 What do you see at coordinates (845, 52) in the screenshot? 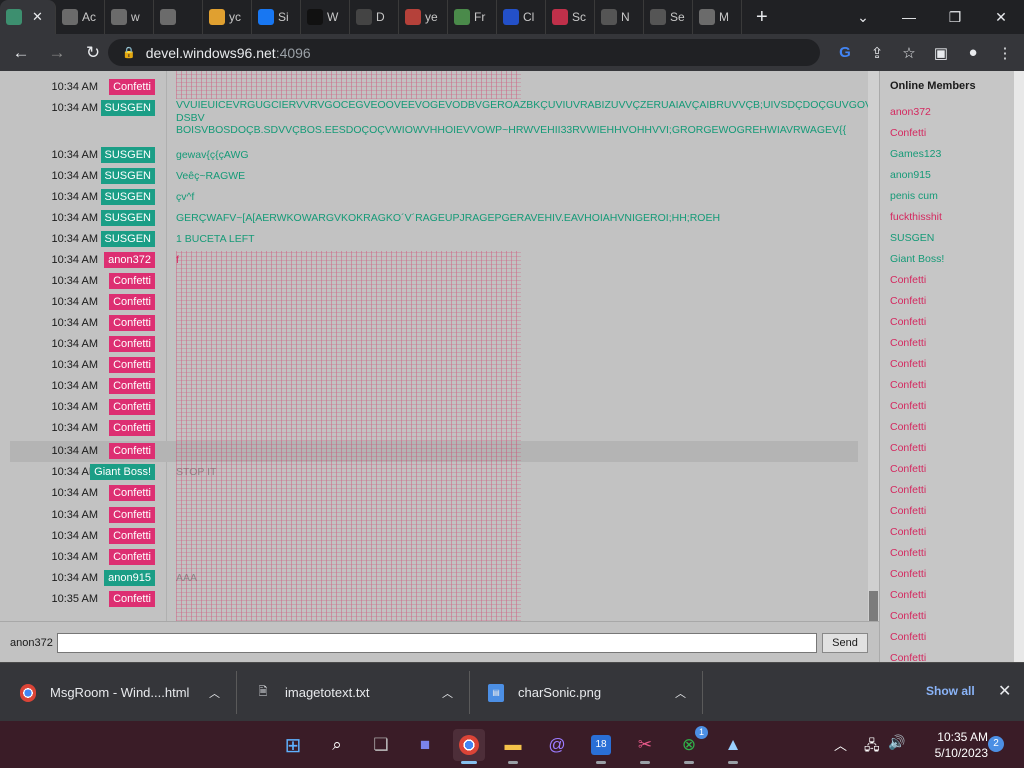
I see `google-icon: G` at bounding box center [845, 52].